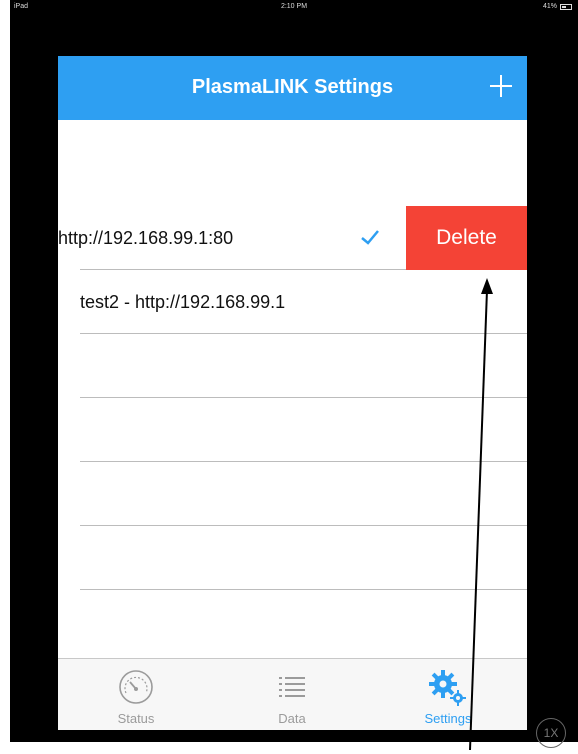  What do you see at coordinates (448, 718) in the screenshot?
I see `tab-label: Settings` at bounding box center [448, 718].